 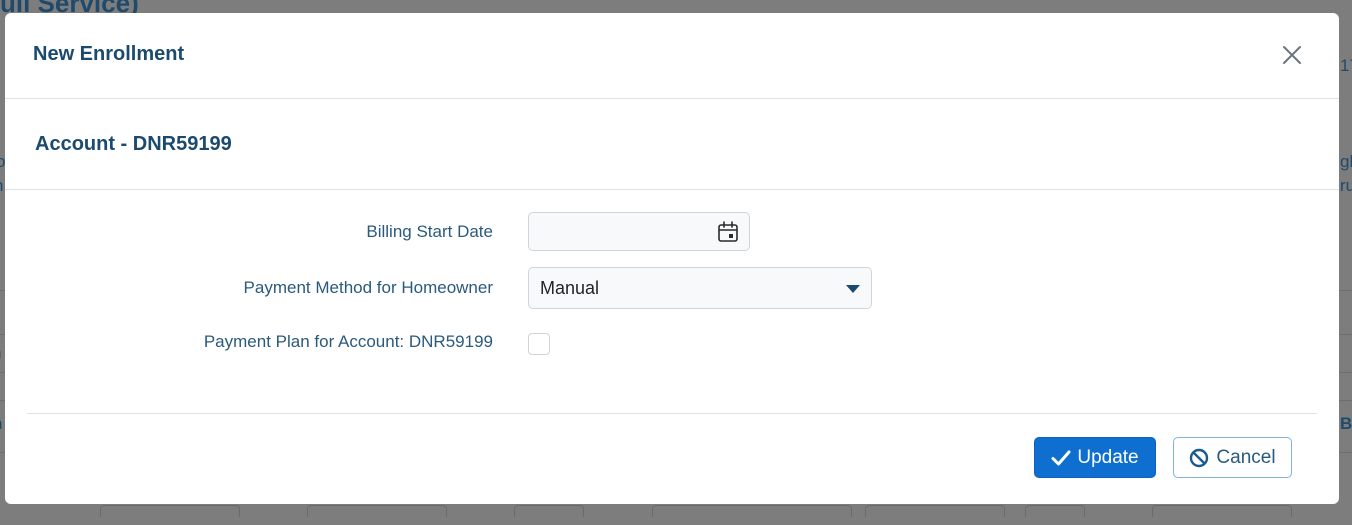 I want to click on payment-method-select: Manual, so click(x=700, y=288).